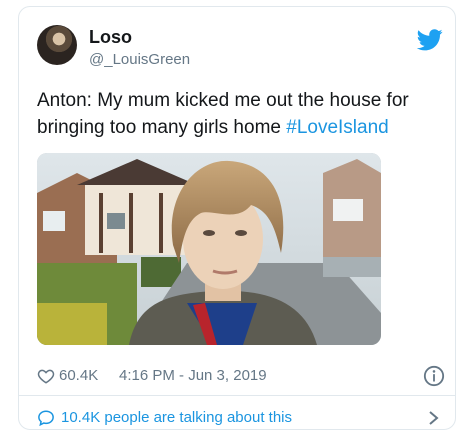 Image resolution: width=474 pixels, height=435 pixels. Describe the element at coordinates (193, 375) in the screenshot. I see `tweet-timestamp: 4:16 PM - Jun 3, 2019` at that location.